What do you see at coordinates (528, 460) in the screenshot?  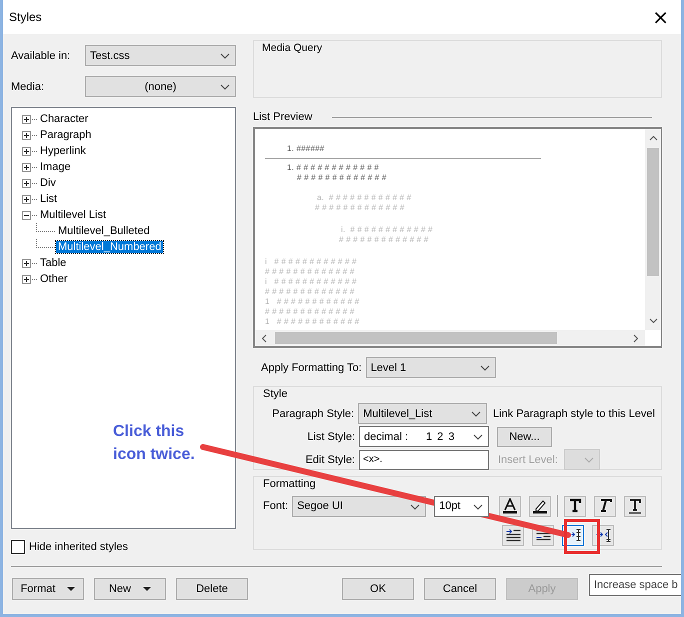 I see `field-label: Insert Level:` at bounding box center [528, 460].